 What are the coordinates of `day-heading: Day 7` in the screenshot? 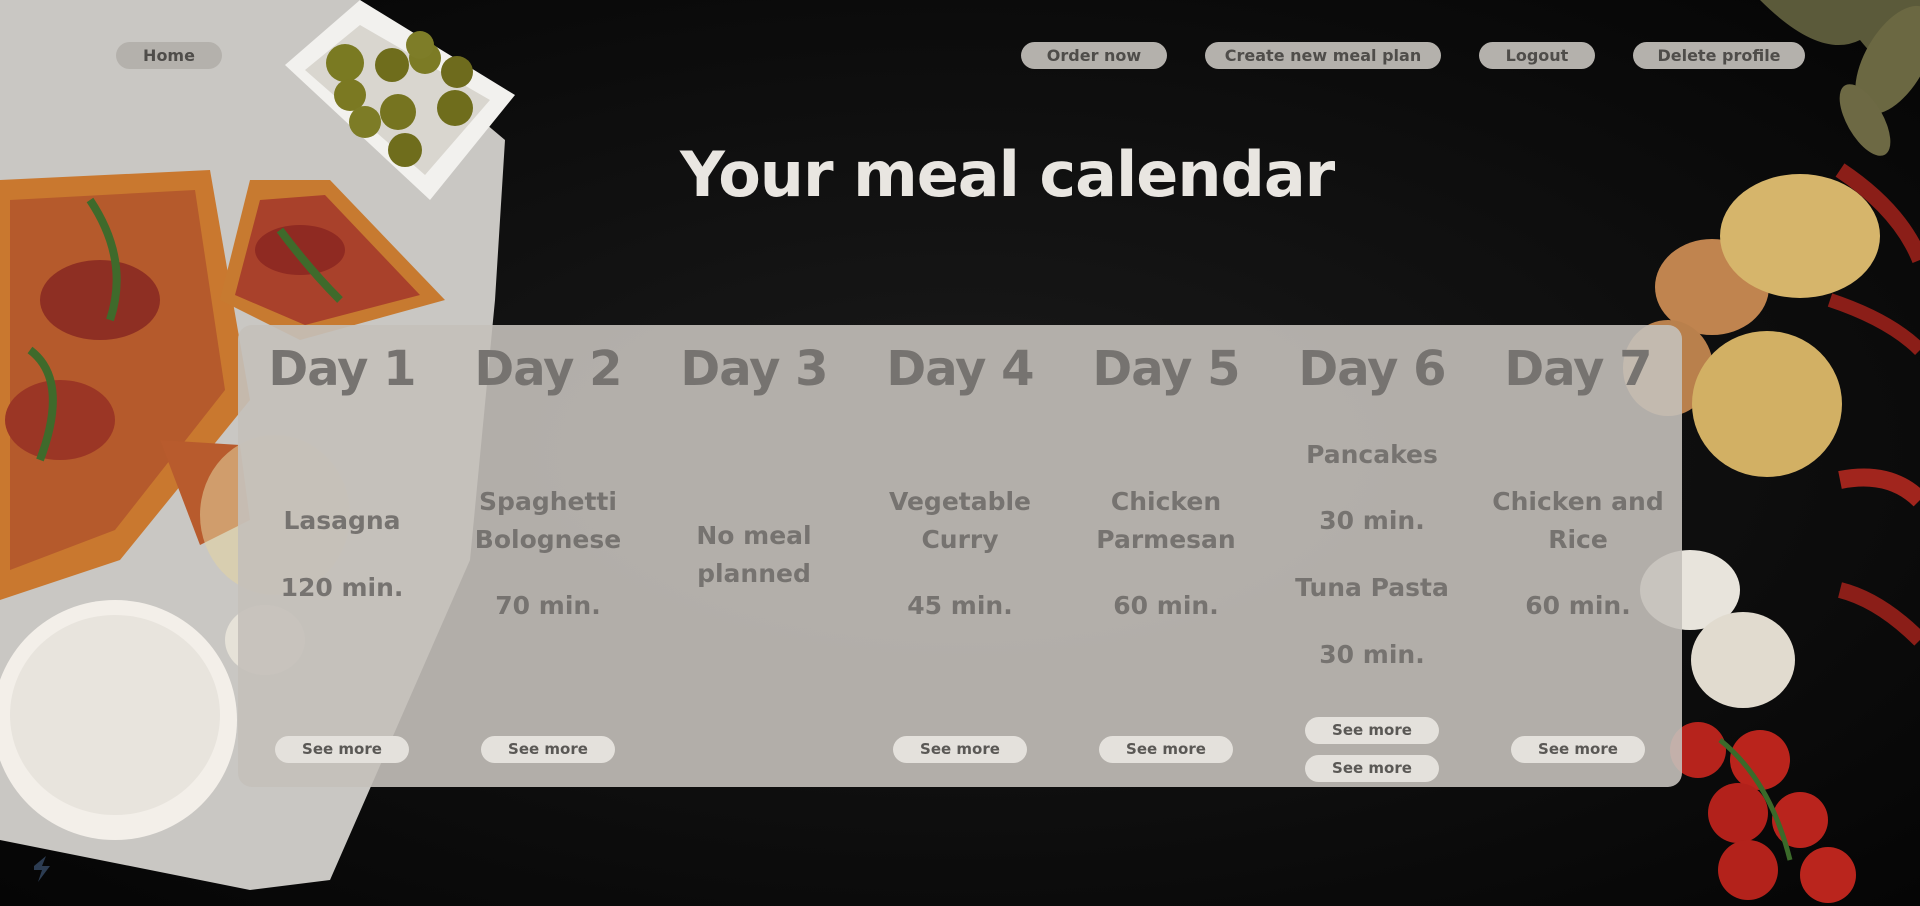 It's located at (1578, 369).